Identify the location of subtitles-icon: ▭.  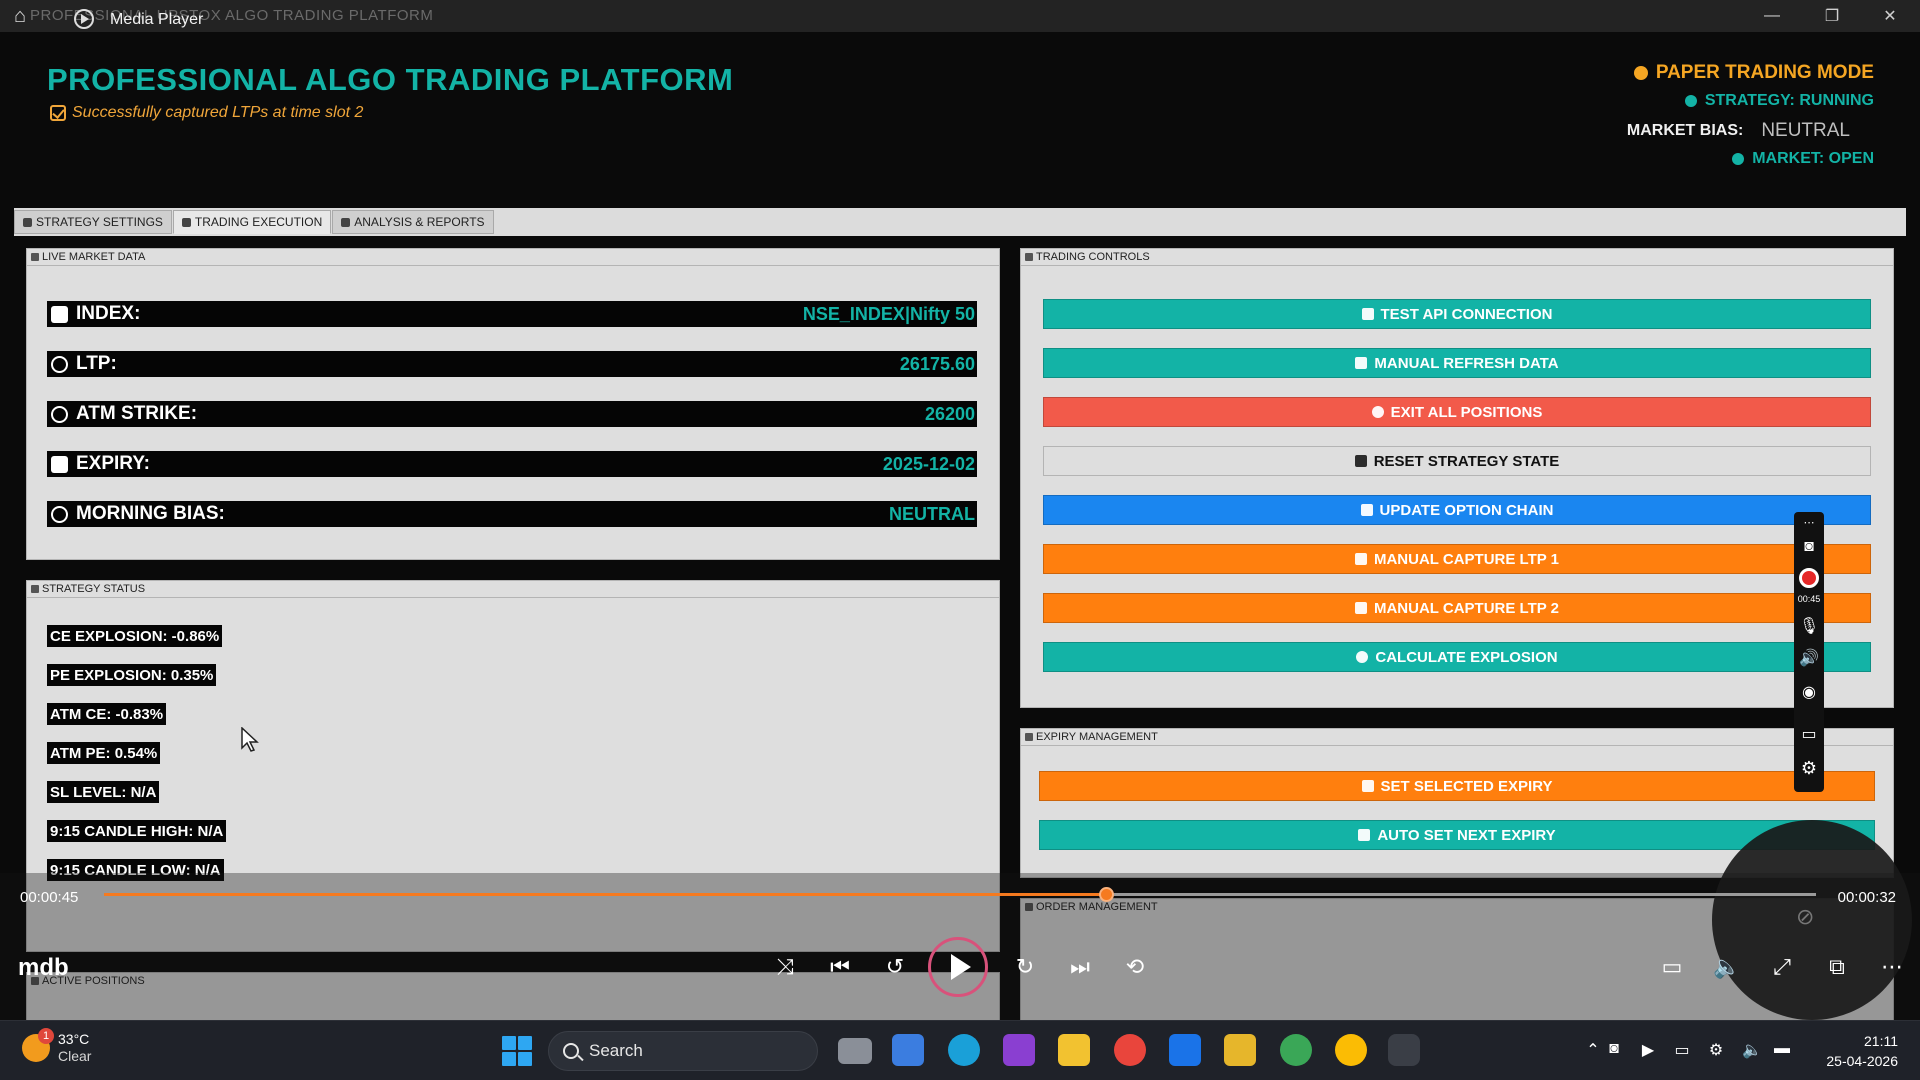
(1672, 967).